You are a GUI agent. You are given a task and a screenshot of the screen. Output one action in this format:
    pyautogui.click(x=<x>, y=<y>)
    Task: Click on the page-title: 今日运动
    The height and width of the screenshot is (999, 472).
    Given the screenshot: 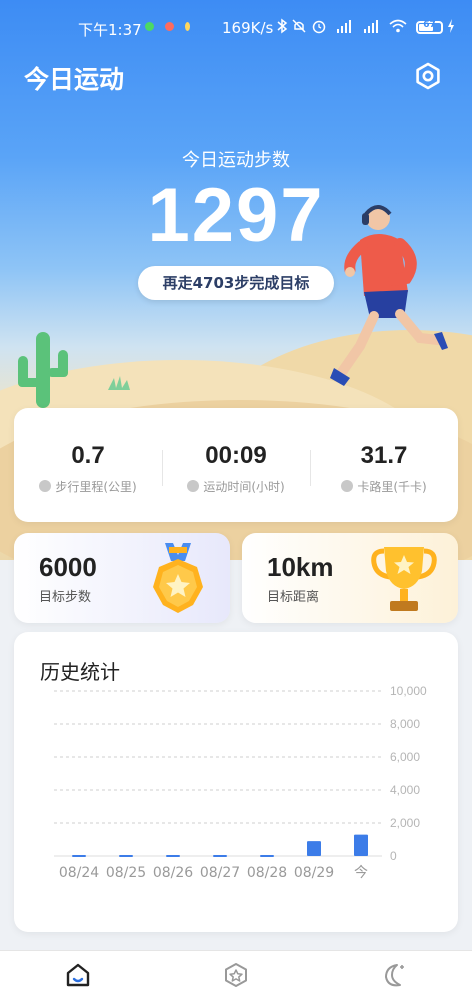 What is the action you would take?
    pyautogui.click(x=74, y=79)
    